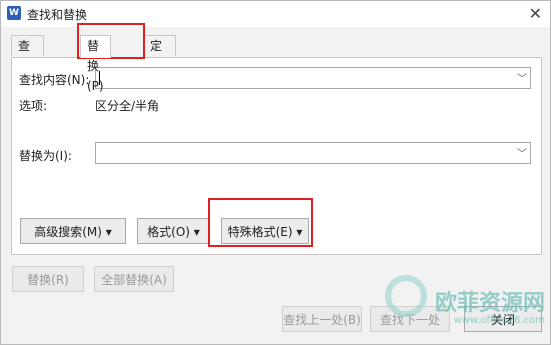  I want to click on options-value: 区分全/半角, so click(127, 106).